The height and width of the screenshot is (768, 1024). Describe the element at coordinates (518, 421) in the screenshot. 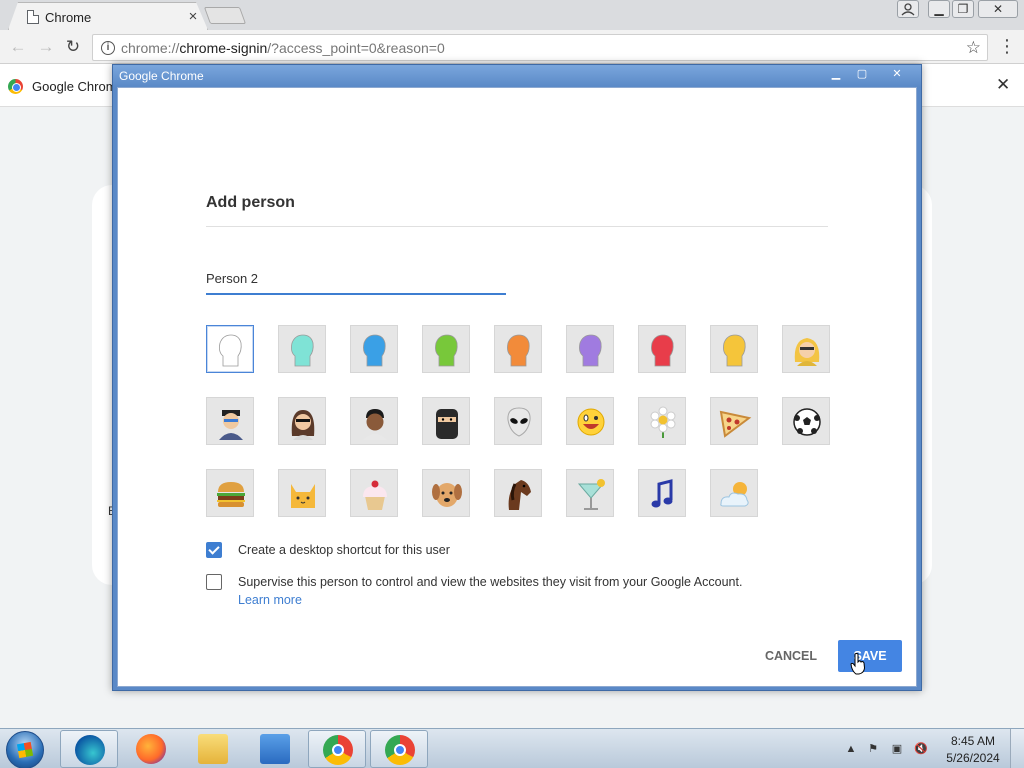

I see `avatar-alien-icon` at that location.